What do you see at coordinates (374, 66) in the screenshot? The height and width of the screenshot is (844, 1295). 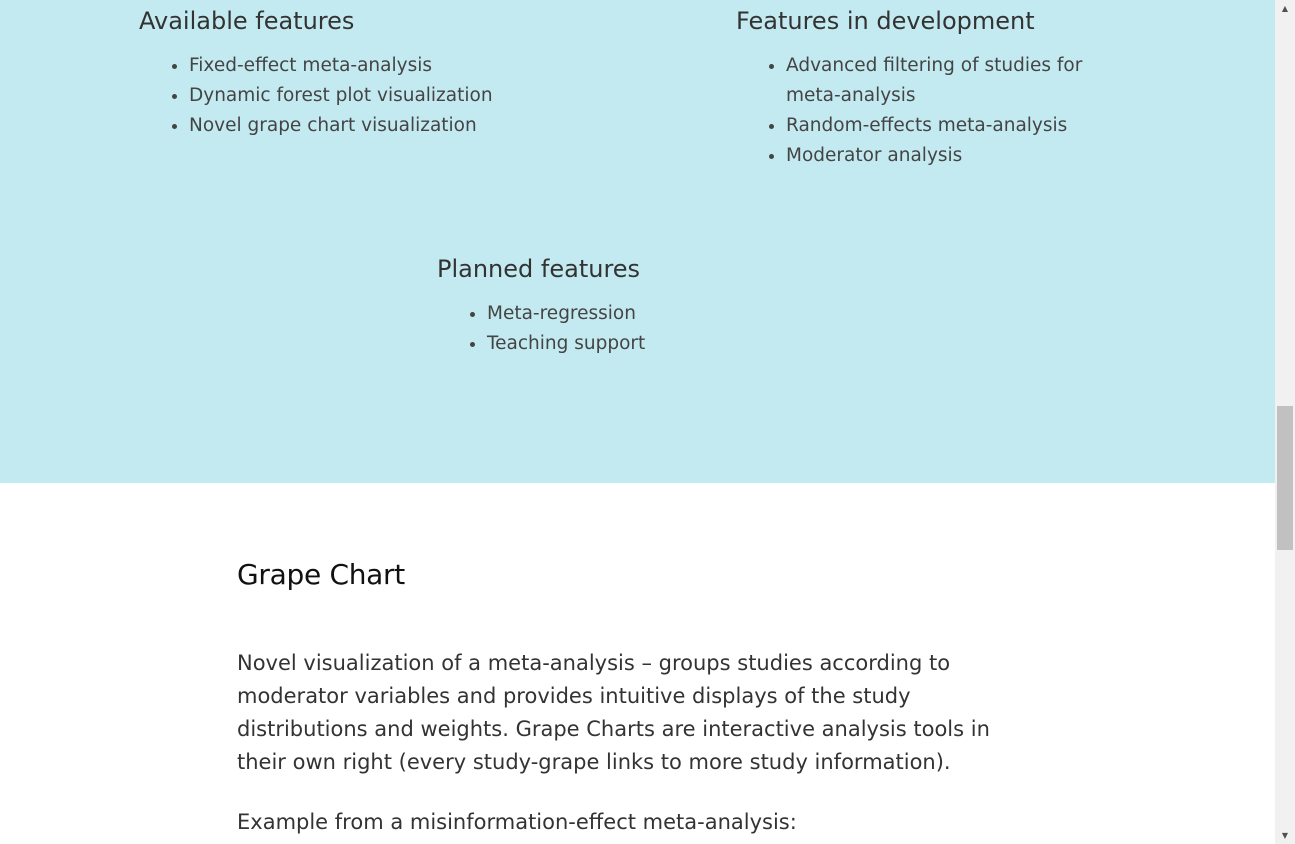 I see `list-item: Fixed-effect meta-analysis` at bounding box center [374, 66].